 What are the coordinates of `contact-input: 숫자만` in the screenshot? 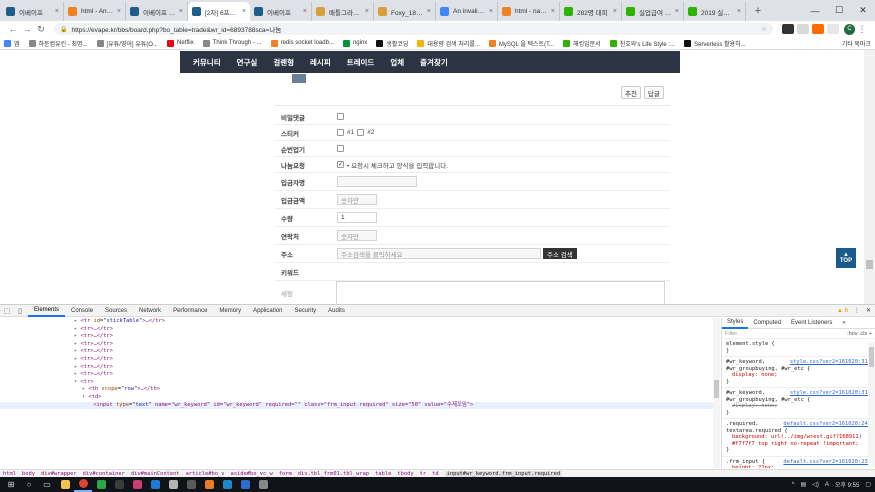 It's located at (357, 235).